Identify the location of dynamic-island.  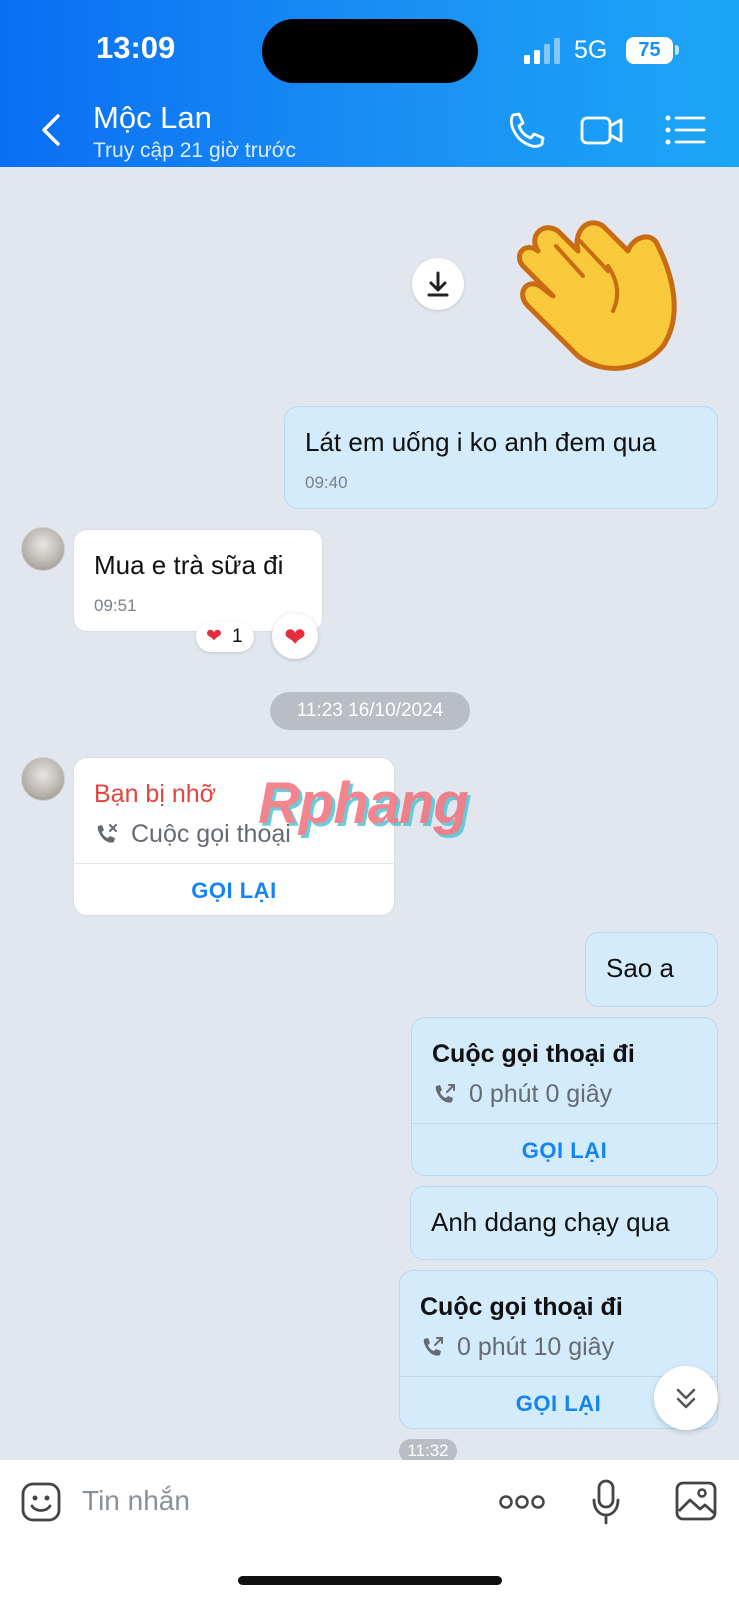
(370, 51).